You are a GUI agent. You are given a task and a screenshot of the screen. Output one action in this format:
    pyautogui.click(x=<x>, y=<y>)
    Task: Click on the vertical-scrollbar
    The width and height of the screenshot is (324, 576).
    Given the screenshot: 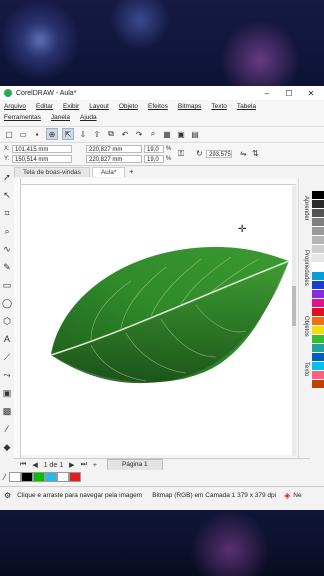 What is the action you would take?
    pyautogui.click(x=294, y=321)
    